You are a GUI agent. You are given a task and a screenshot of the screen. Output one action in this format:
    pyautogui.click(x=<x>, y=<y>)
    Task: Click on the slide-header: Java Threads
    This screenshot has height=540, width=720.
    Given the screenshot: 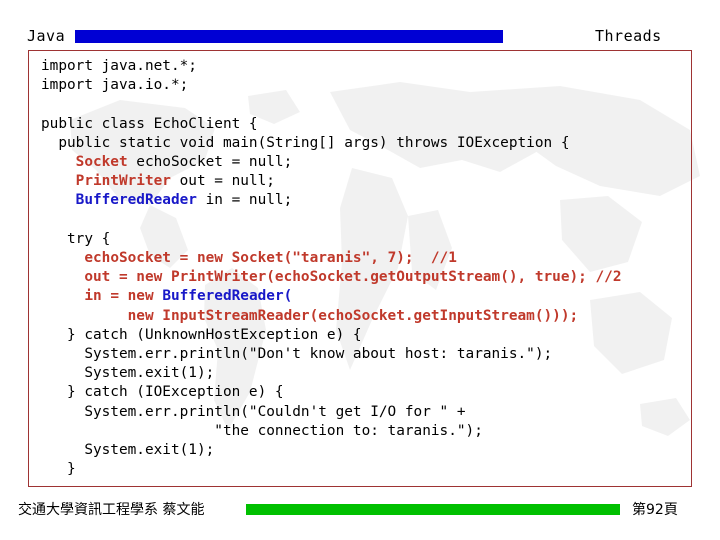 What is the action you would take?
    pyautogui.click(x=360, y=38)
    